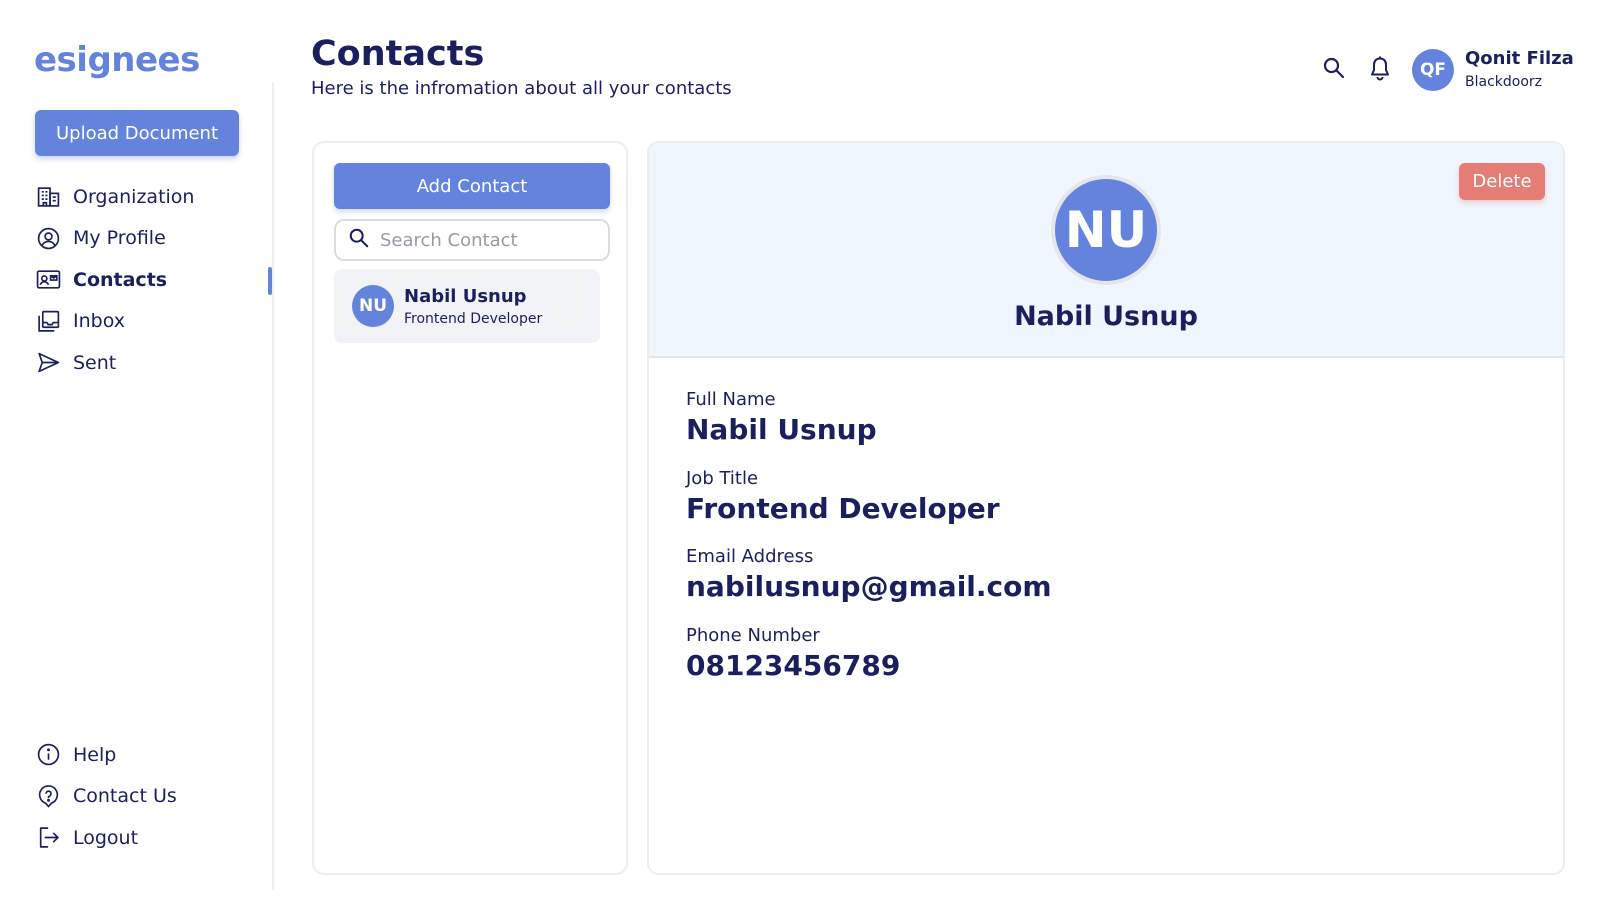  I want to click on info-icon, so click(48, 755).